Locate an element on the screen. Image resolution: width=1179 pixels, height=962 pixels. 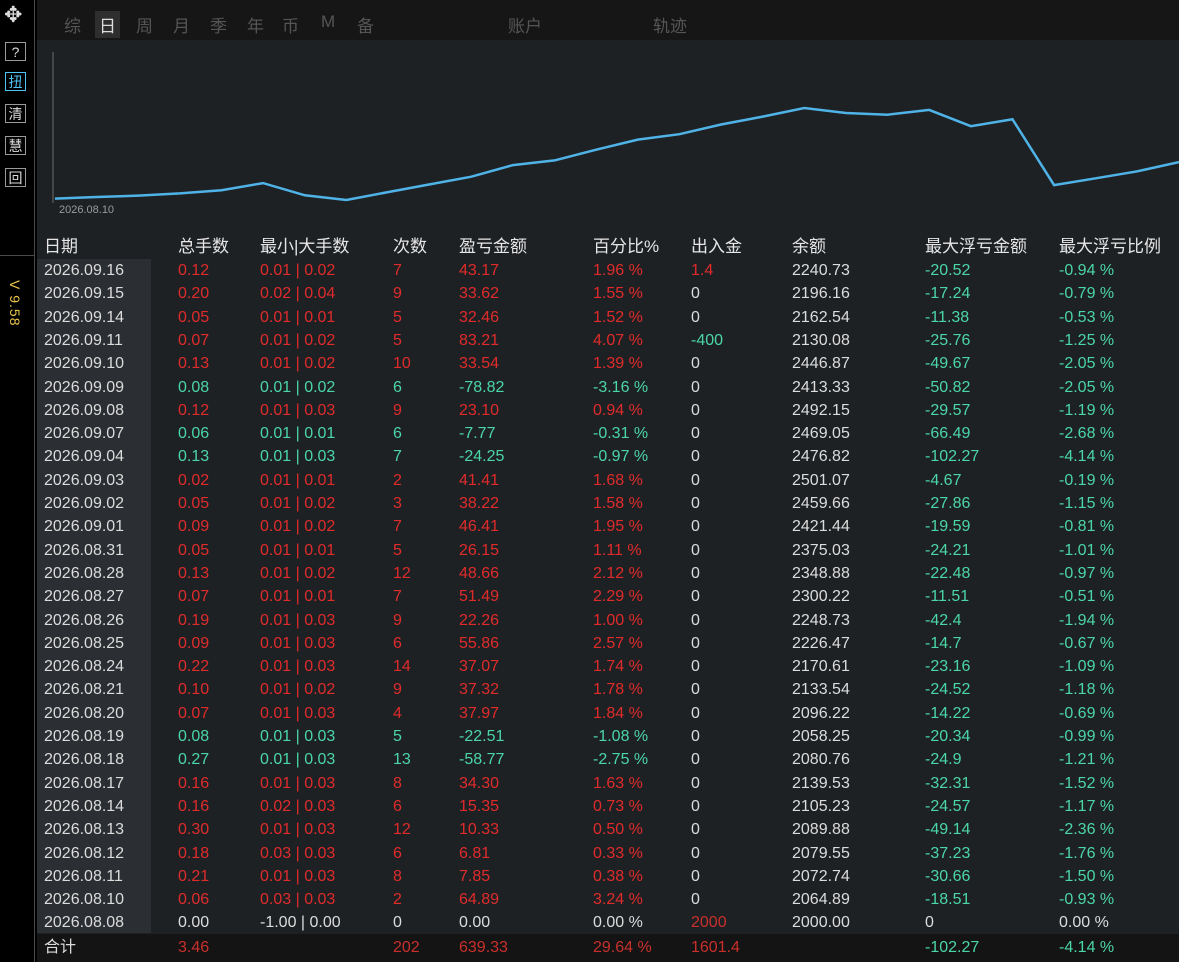
cell-pnl: 37.32 is located at coordinates (479, 690).